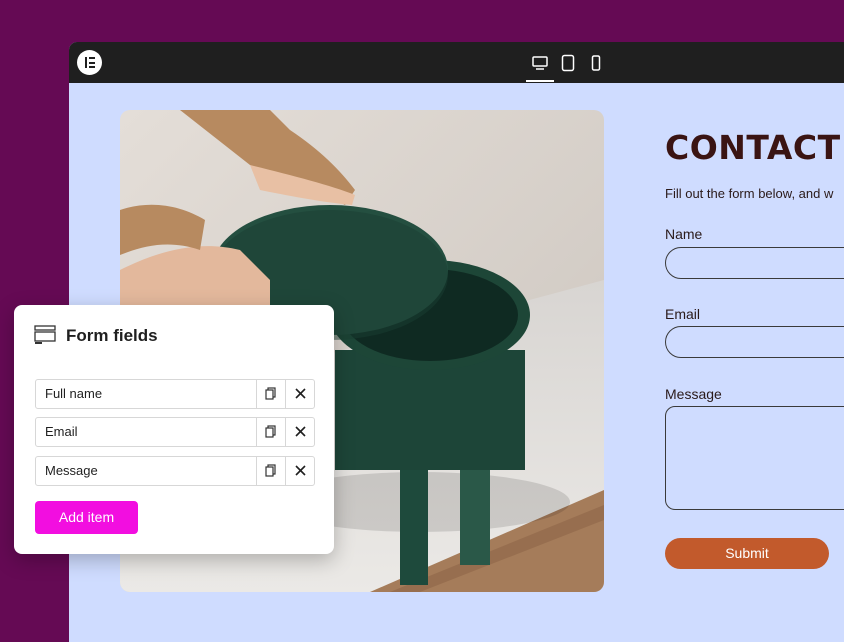  I want to click on form-icon, so click(45, 335).